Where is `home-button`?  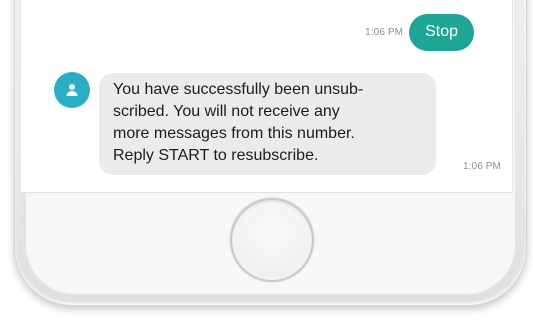 home-button is located at coordinates (272, 240).